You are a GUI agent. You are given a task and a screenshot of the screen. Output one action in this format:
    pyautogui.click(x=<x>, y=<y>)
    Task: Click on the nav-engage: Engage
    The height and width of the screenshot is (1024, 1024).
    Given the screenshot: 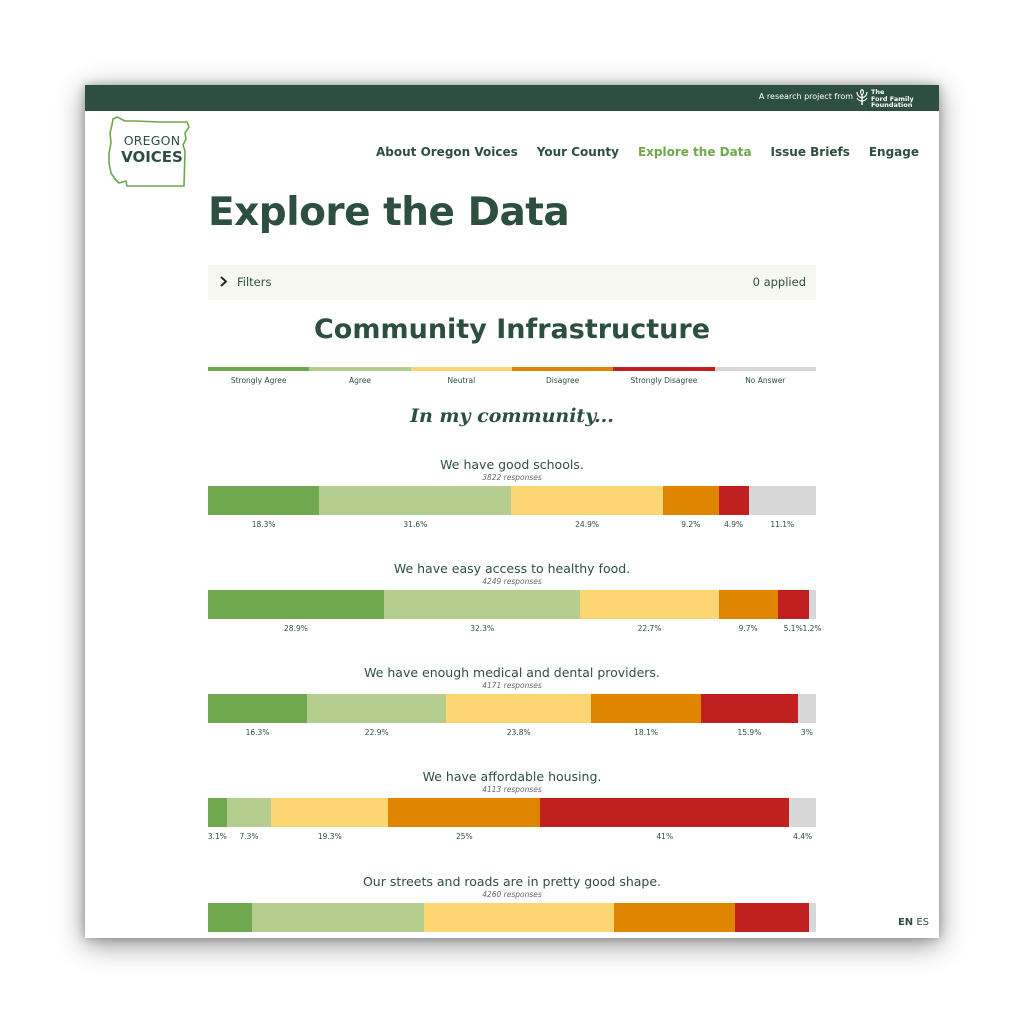 What is the action you would take?
    pyautogui.click(x=894, y=152)
    